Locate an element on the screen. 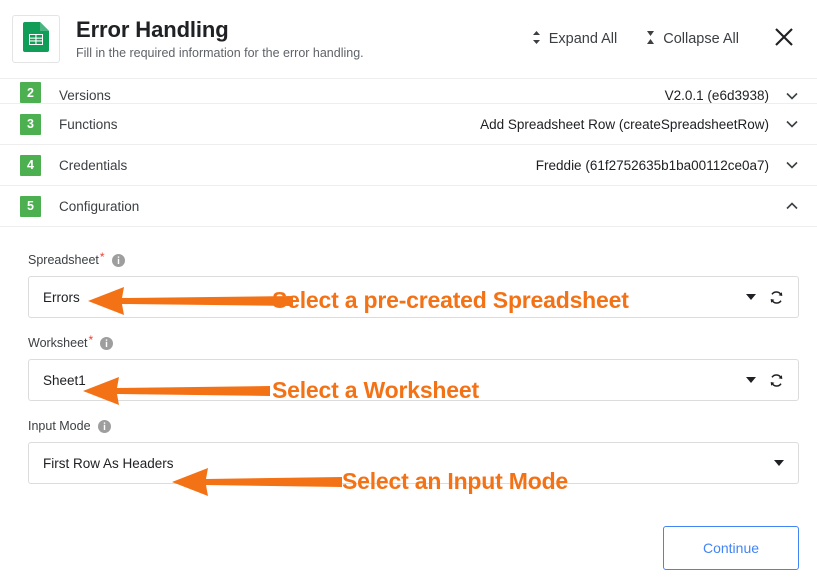  field-worksheet: Worksheet * Sheet1 is located at coordinates (413, 367).